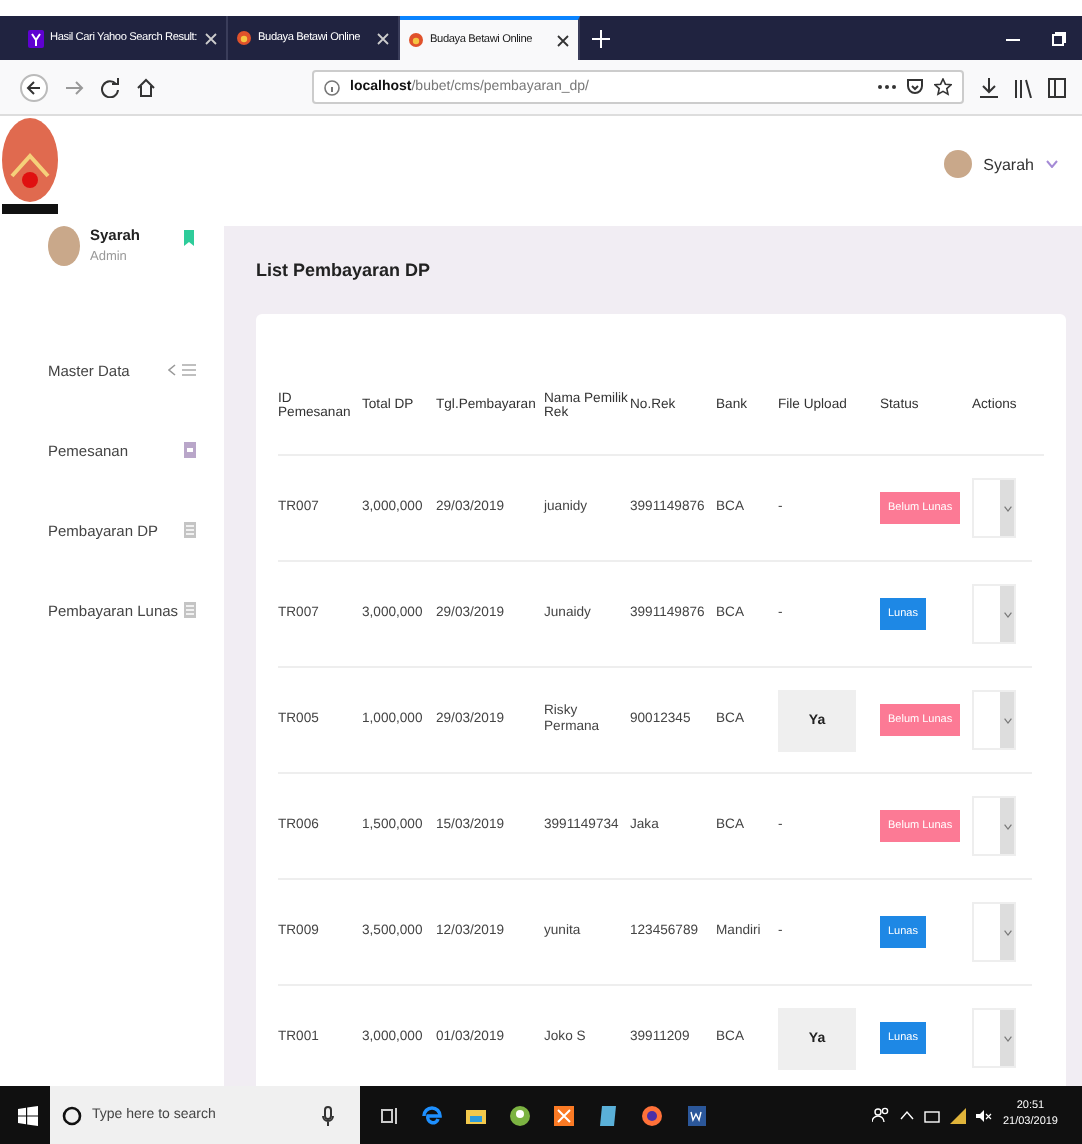  What do you see at coordinates (881, 1115) in the screenshot?
I see `people-icon` at bounding box center [881, 1115].